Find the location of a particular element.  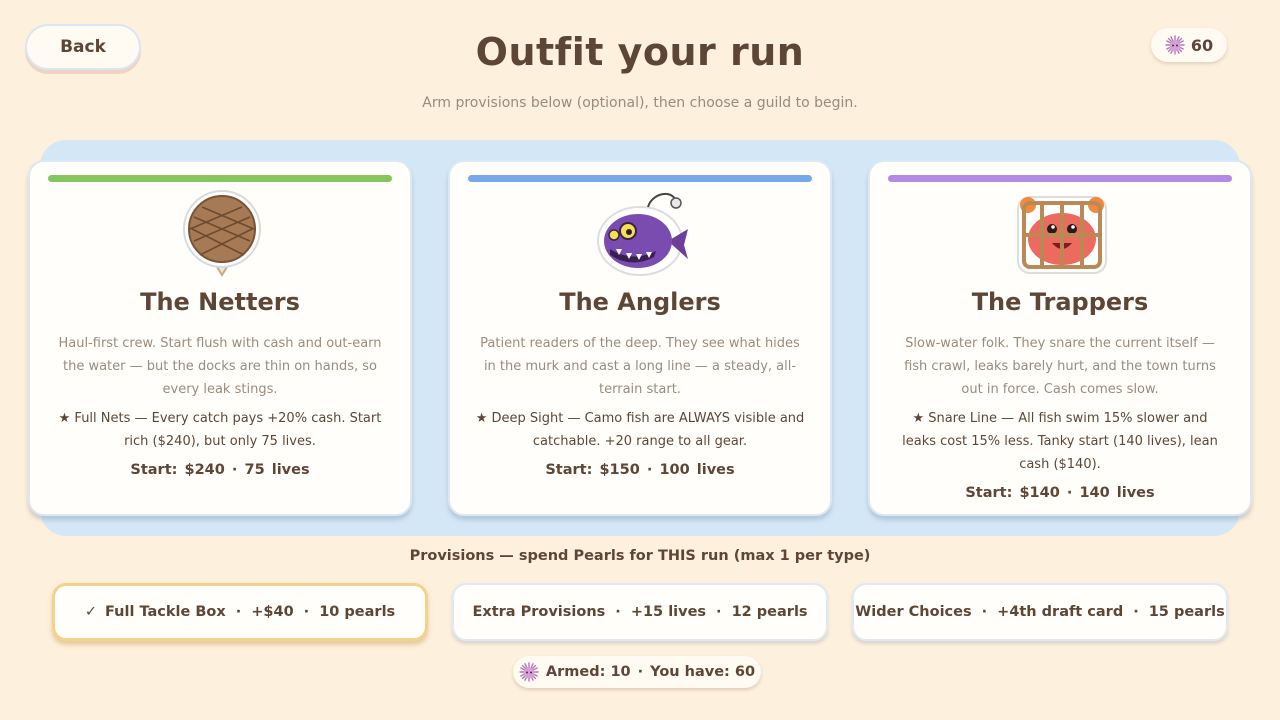

crab-trap-icon is located at coordinates (1062, 235).